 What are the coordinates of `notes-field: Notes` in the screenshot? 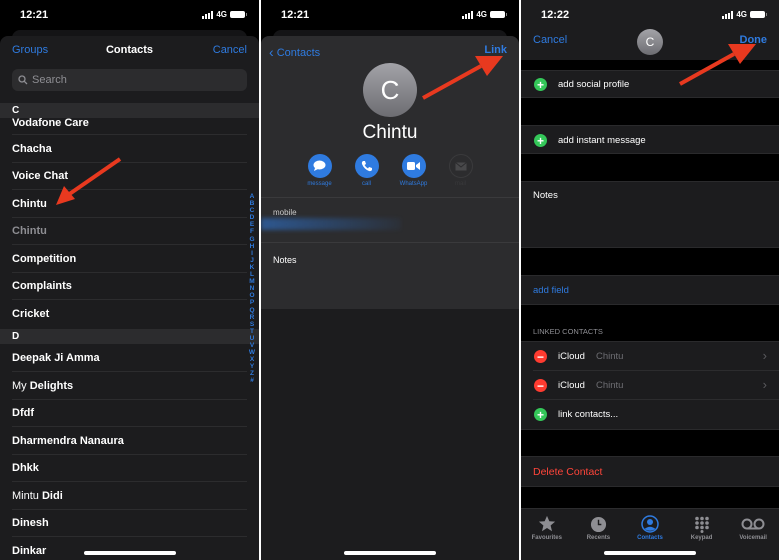 It's located at (650, 214).